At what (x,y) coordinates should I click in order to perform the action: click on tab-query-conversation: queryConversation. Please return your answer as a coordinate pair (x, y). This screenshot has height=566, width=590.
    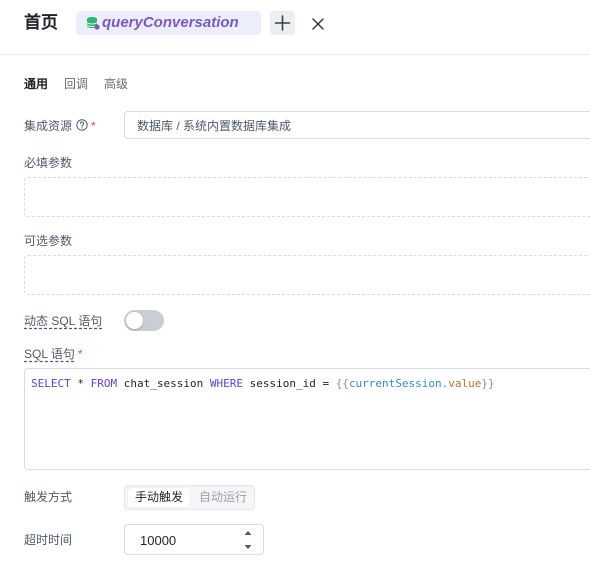
    Looking at the image, I should click on (200, 23).